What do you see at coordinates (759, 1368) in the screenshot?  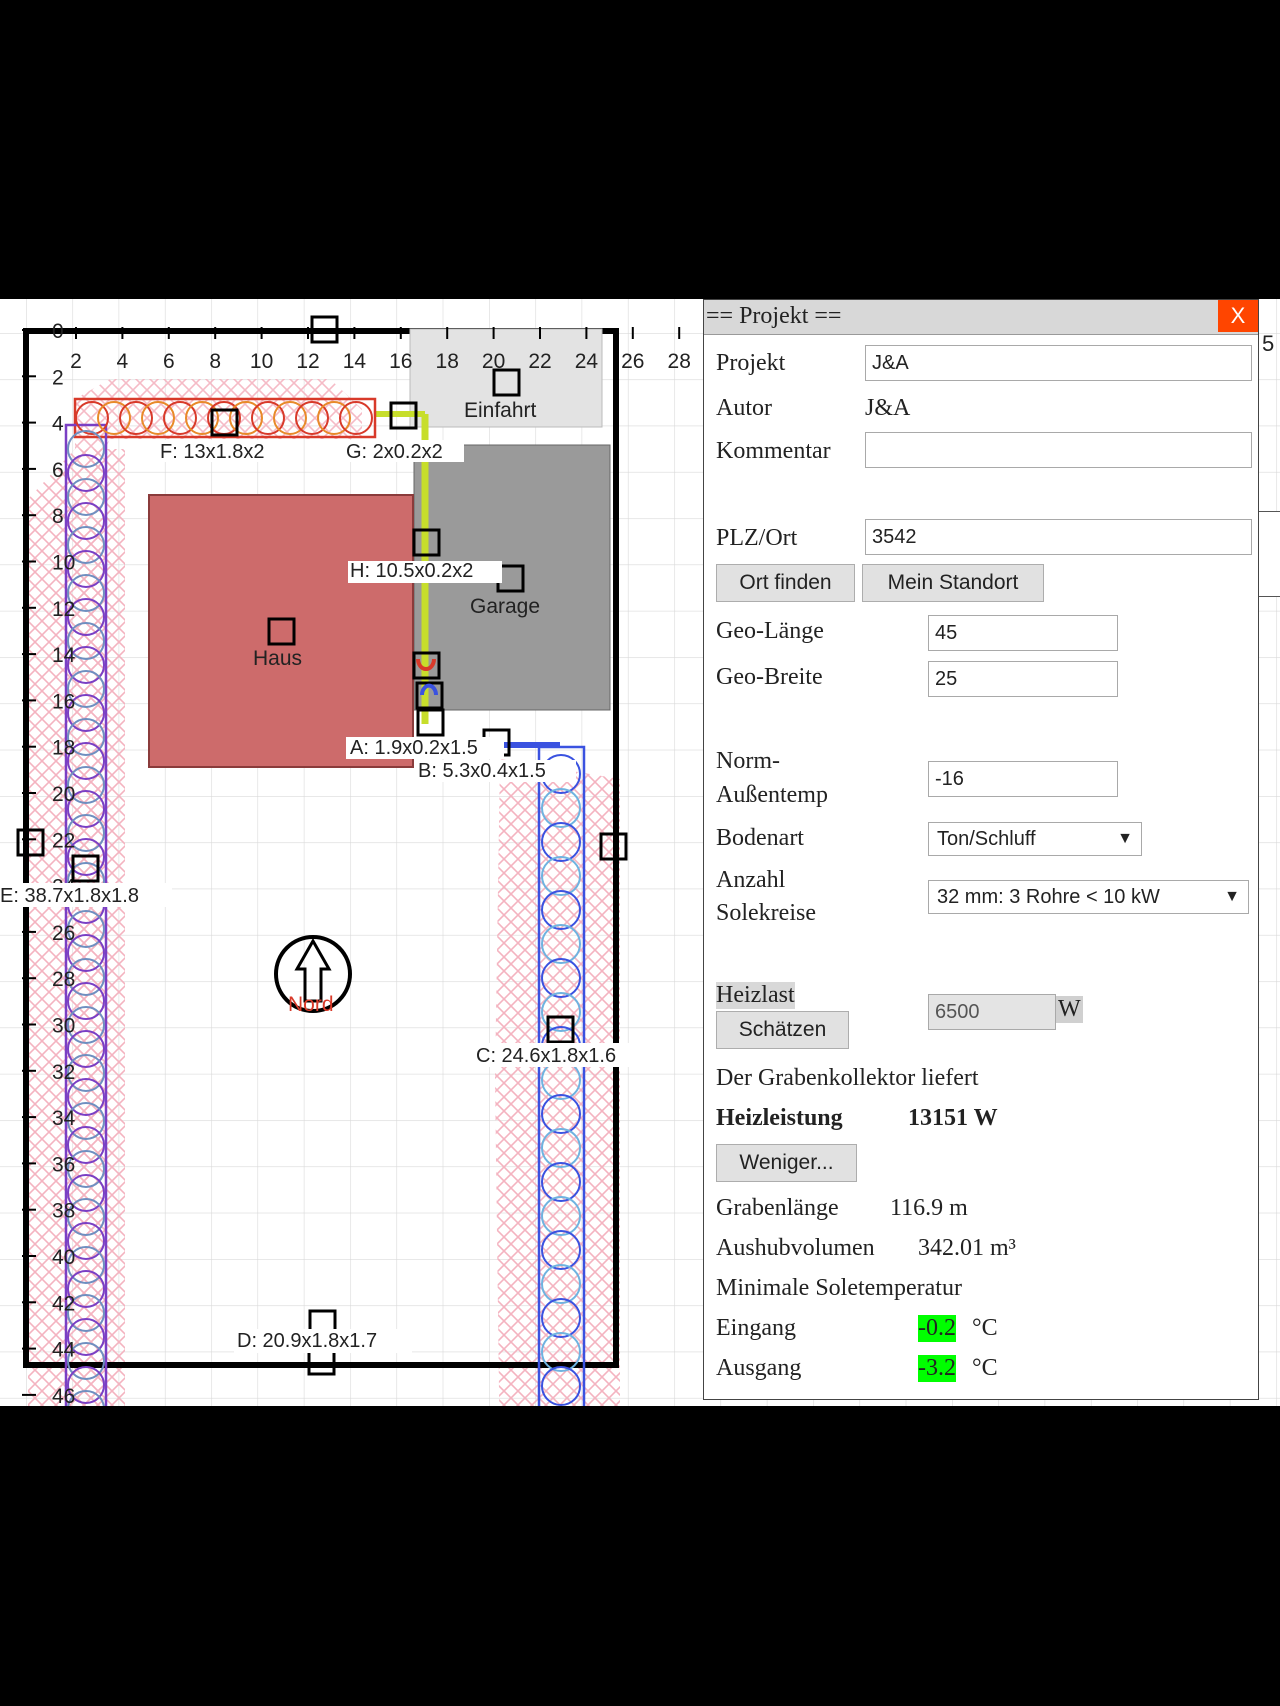 I see `ausgang-label: Ausgang` at bounding box center [759, 1368].